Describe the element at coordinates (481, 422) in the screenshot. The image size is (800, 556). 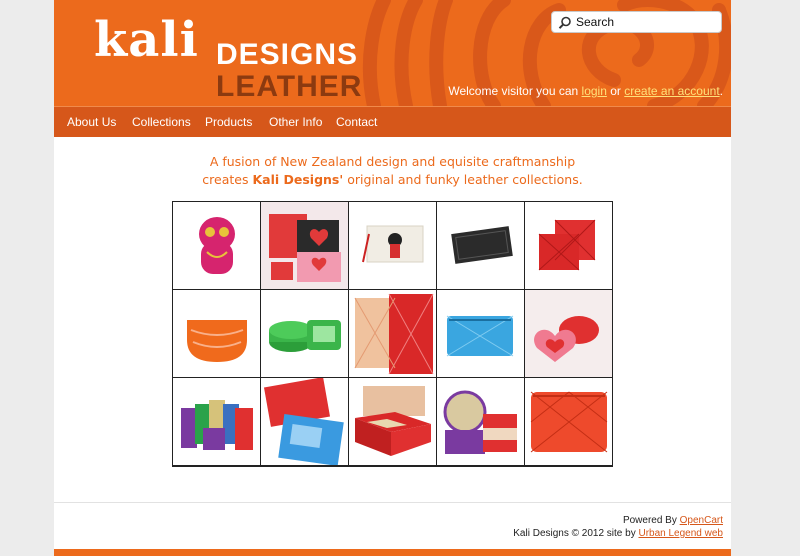
I see `product-image-round-cases` at that location.